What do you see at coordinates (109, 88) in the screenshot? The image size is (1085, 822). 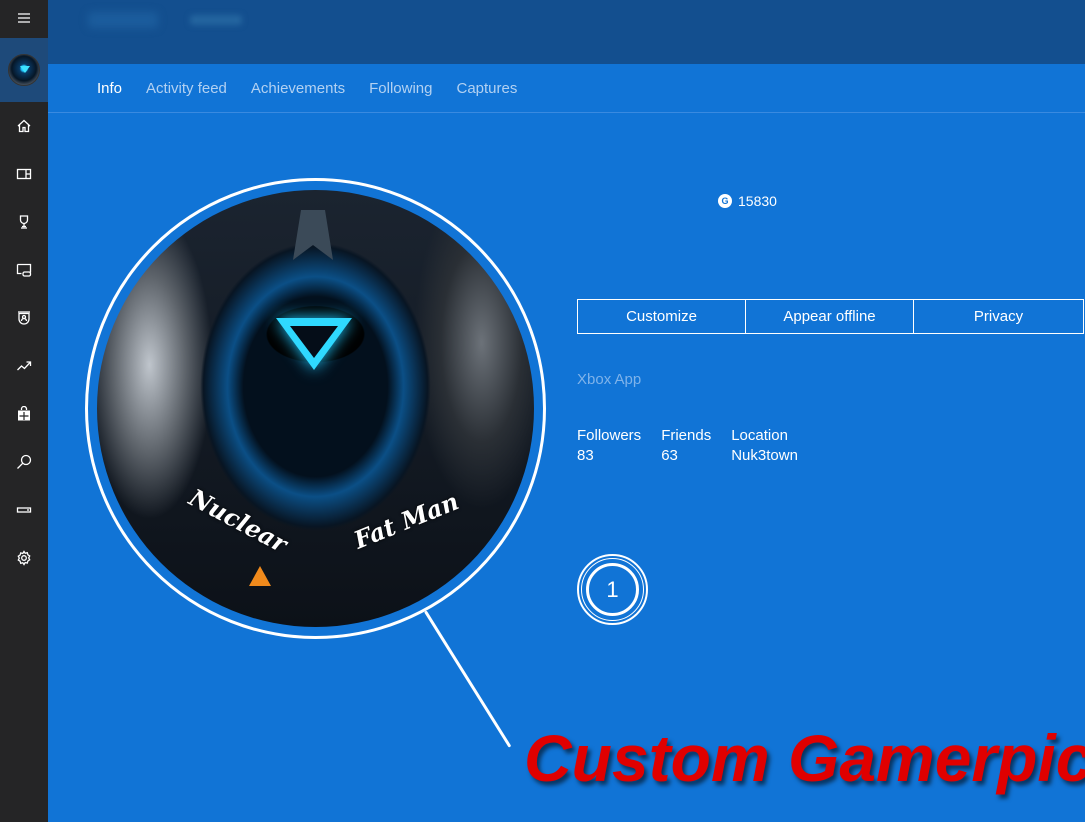 I see `tab-info: Info` at bounding box center [109, 88].